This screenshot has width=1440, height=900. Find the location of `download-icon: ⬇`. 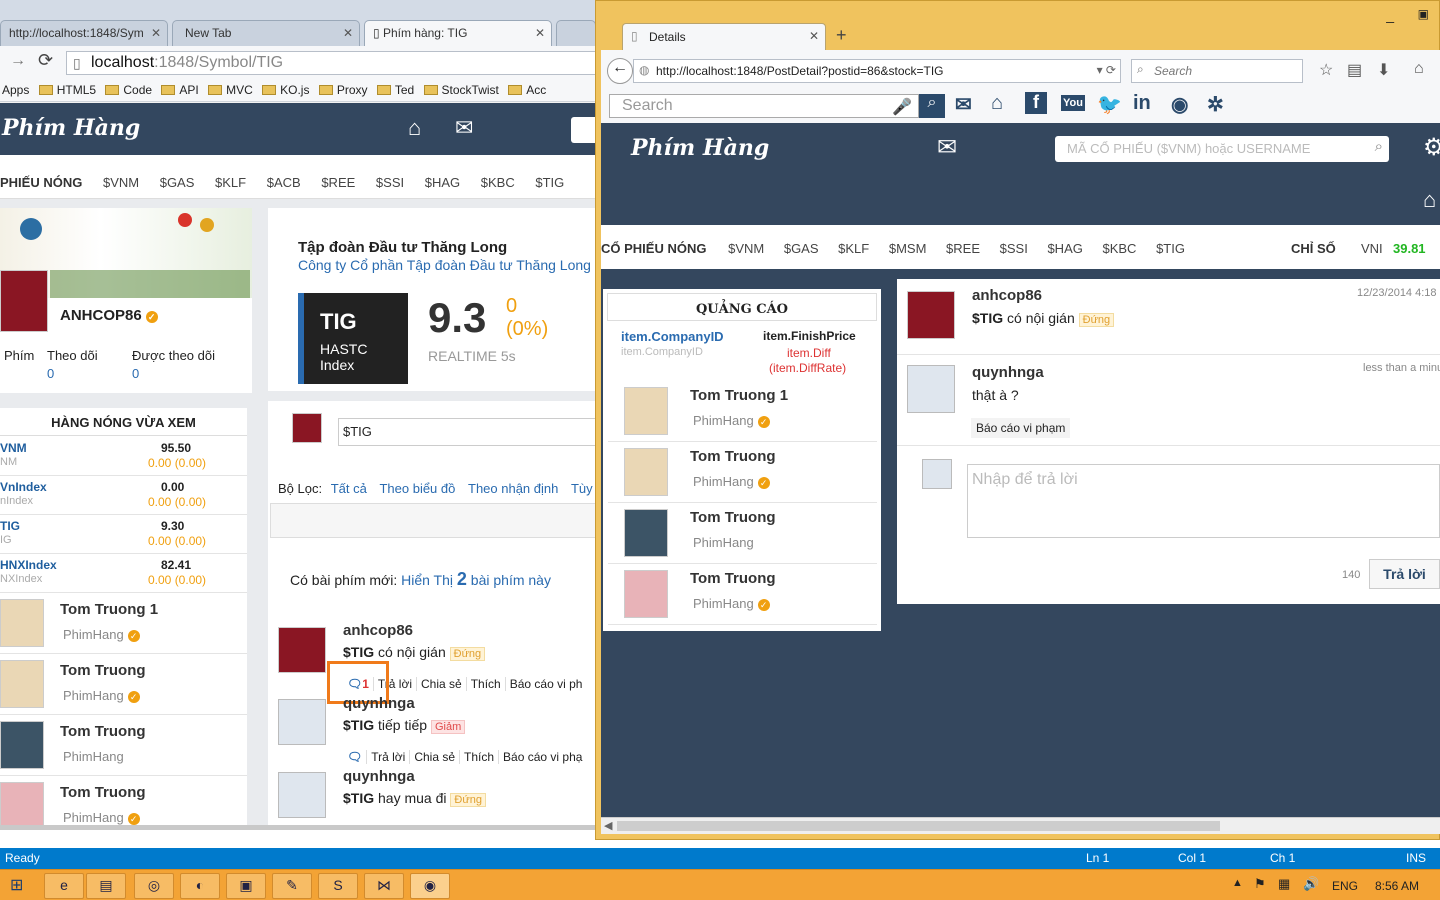

download-icon: ⬇ is located at coordinates (1383, 70).